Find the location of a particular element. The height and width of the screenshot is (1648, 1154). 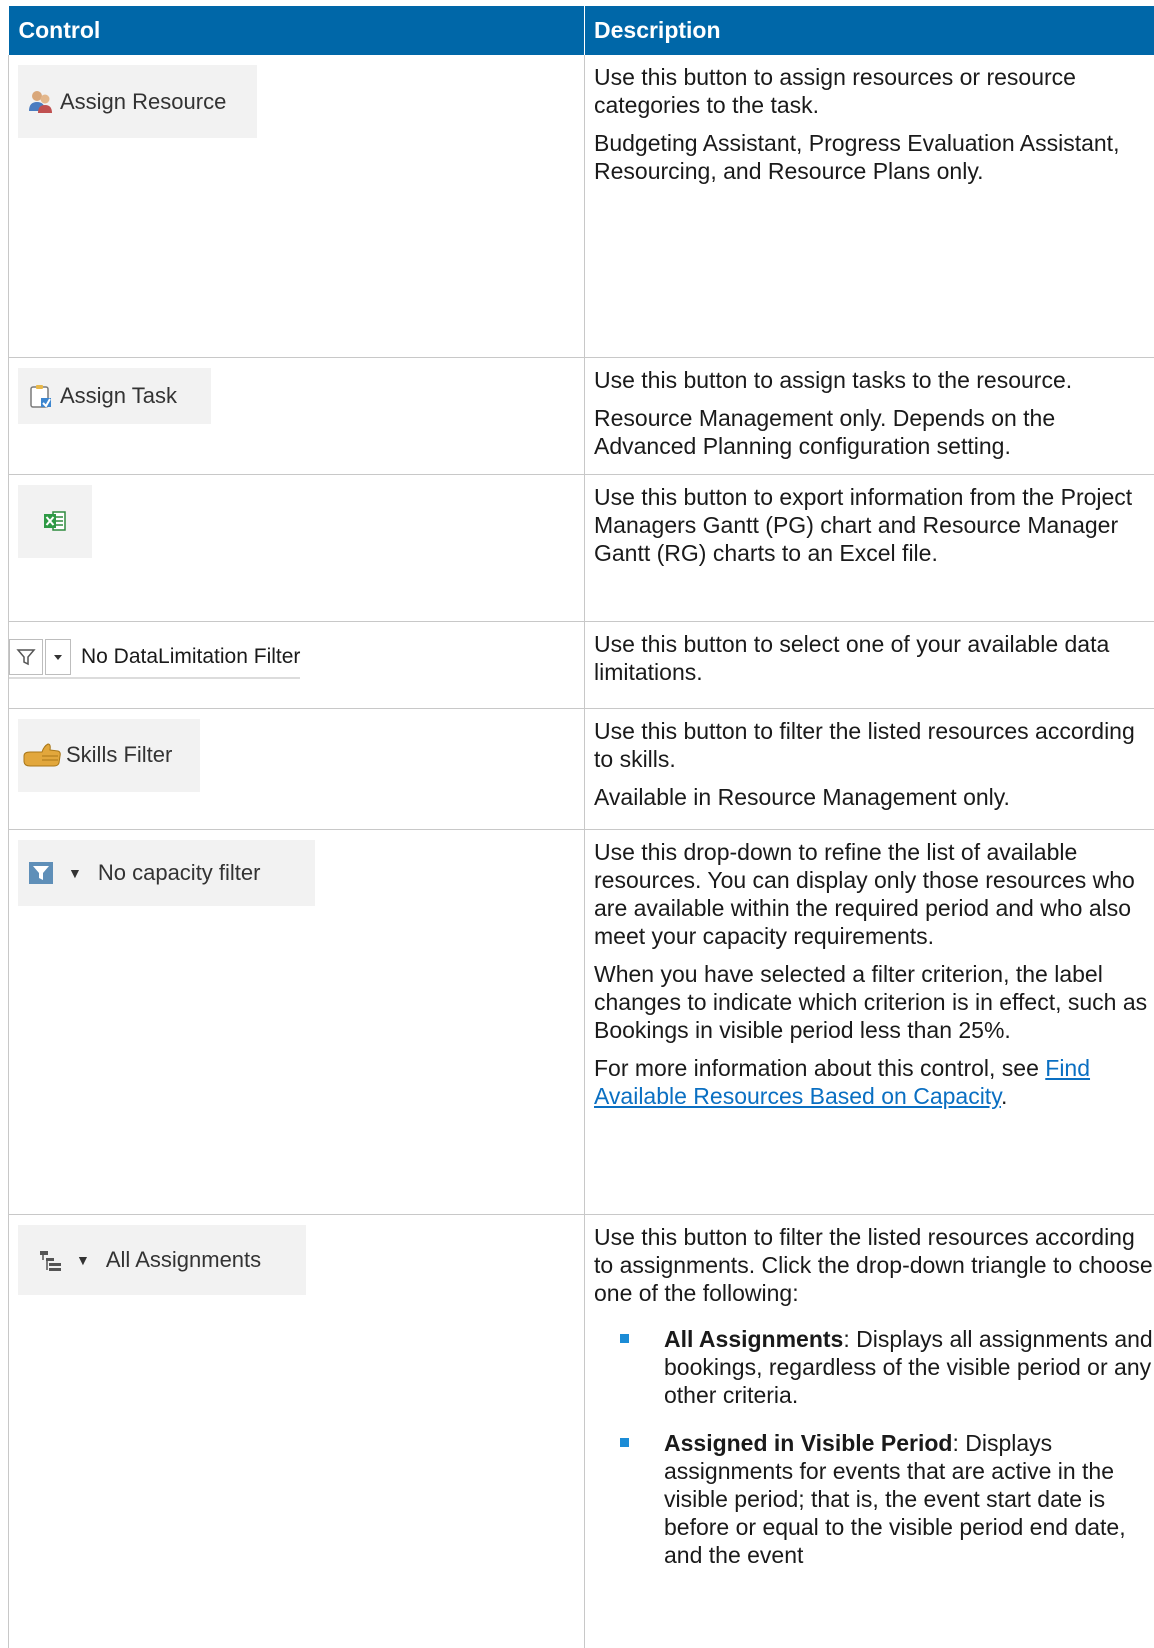

data-limitation-label: No DataLimitation Filter is located at coordinates (190, 657).